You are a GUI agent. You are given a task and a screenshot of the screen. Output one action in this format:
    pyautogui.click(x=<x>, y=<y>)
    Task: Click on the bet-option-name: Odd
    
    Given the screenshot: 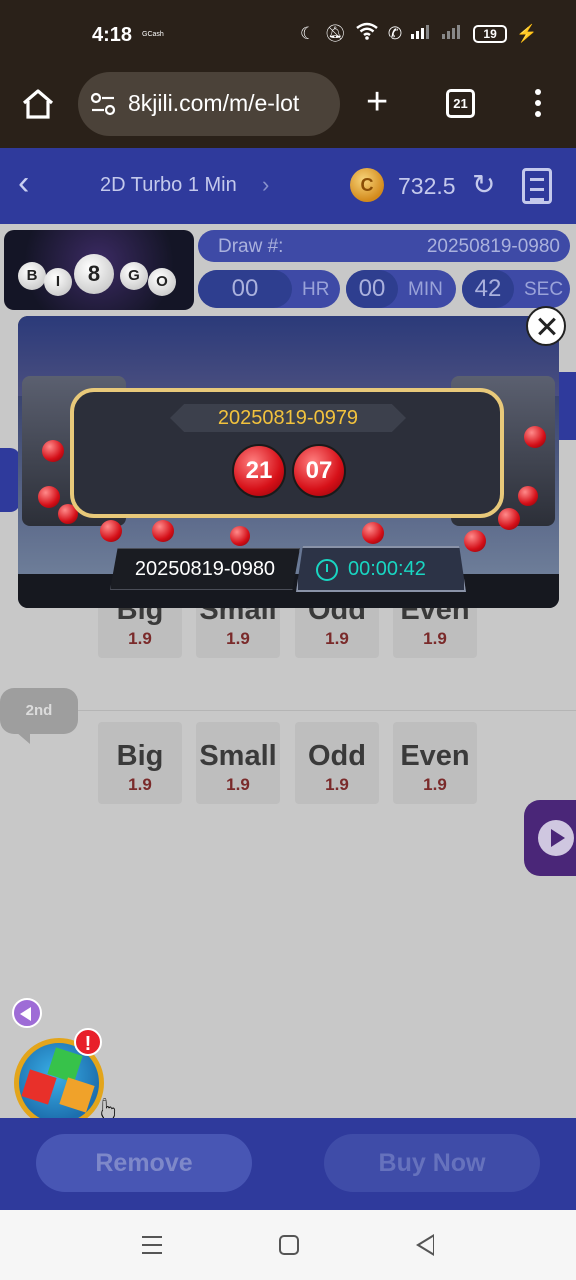 What is the action you would take?
    pyautogui.click(x=337, y=756)
    